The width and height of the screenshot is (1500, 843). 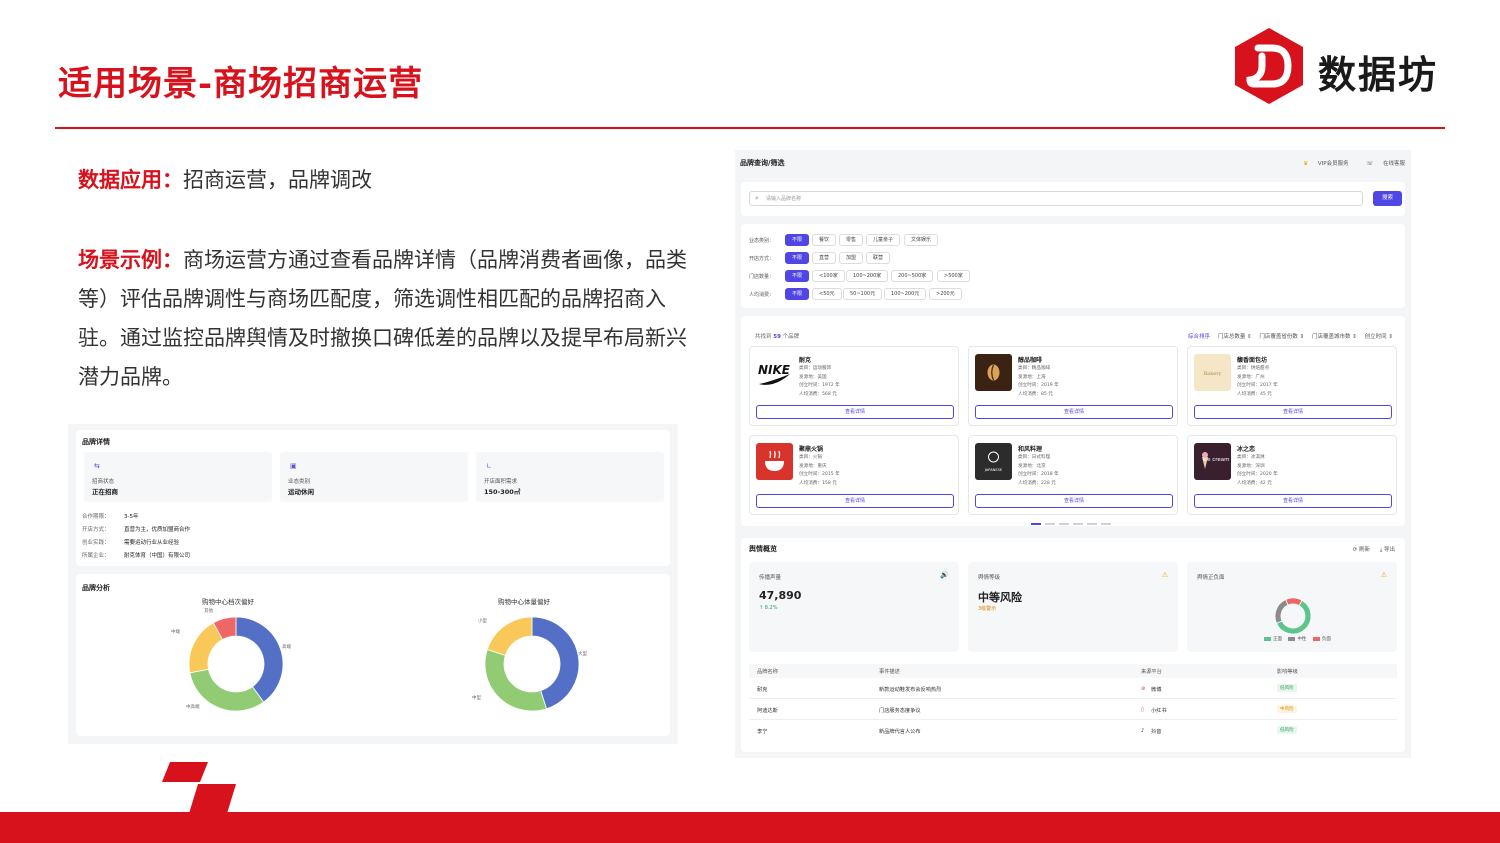 I want to click on chip-option: 文体娱乐, so click(x=921, y=240).